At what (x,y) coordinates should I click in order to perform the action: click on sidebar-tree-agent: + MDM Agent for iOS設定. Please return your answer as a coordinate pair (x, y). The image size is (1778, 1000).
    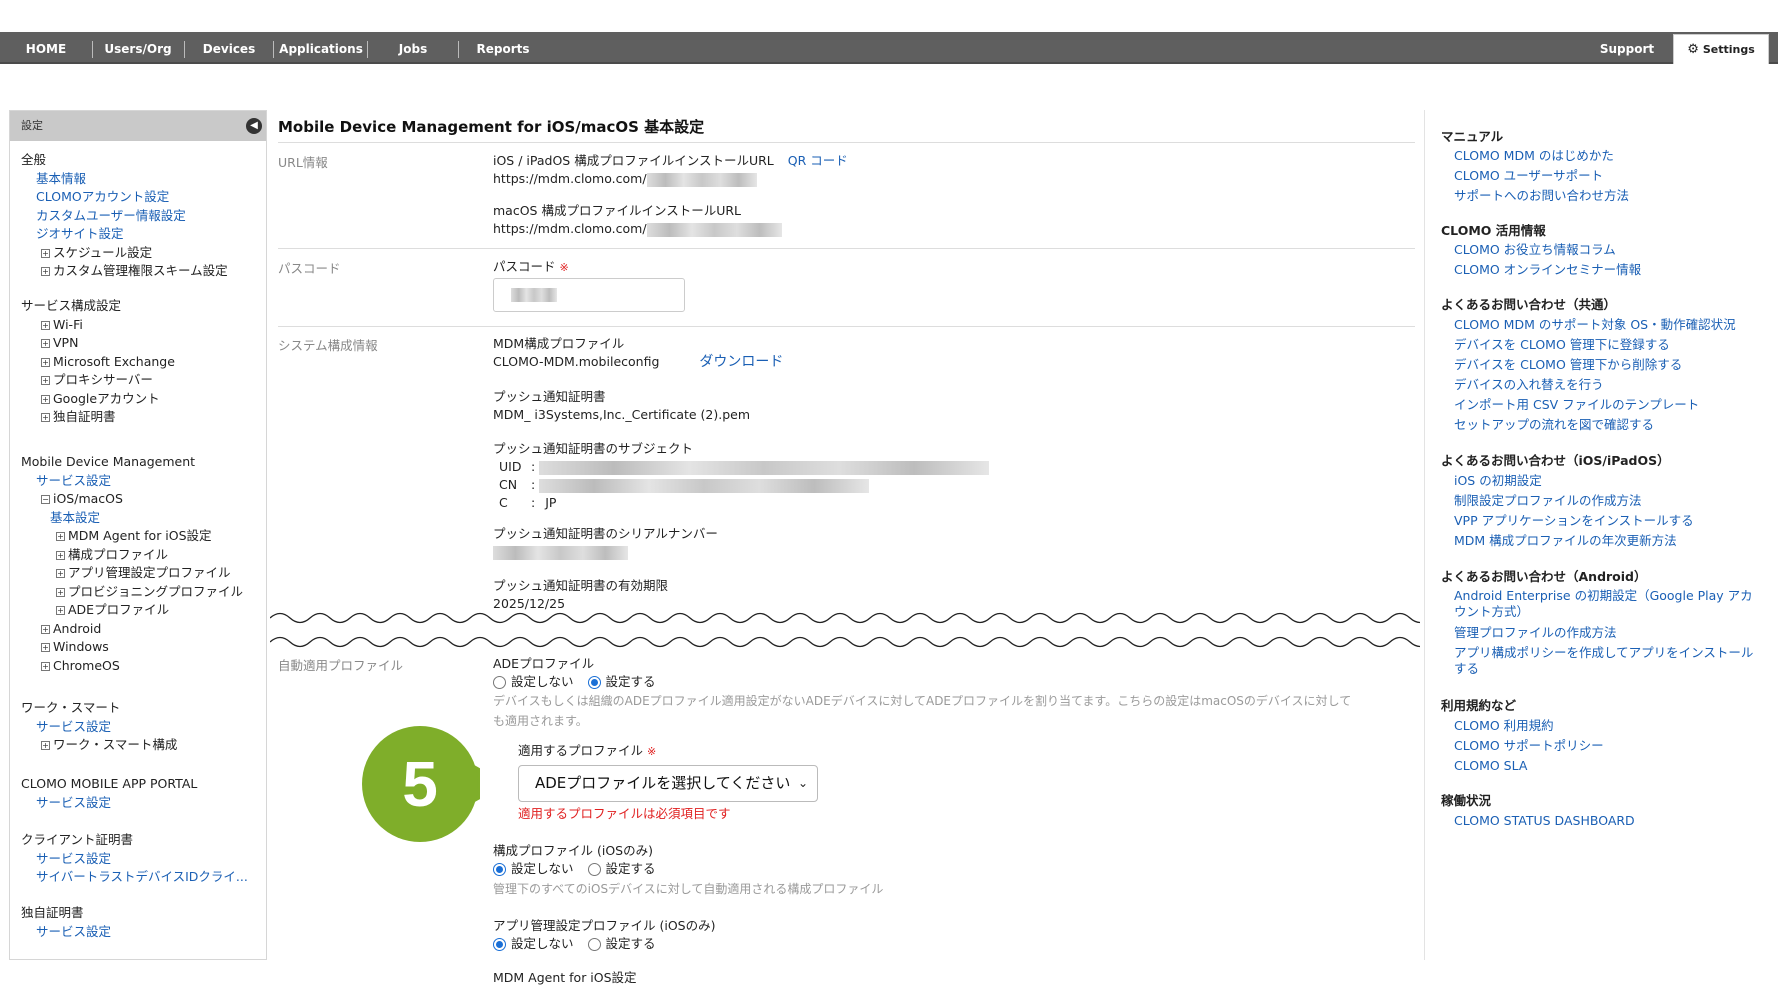
    Looking at the image, I should click on (132, 536).